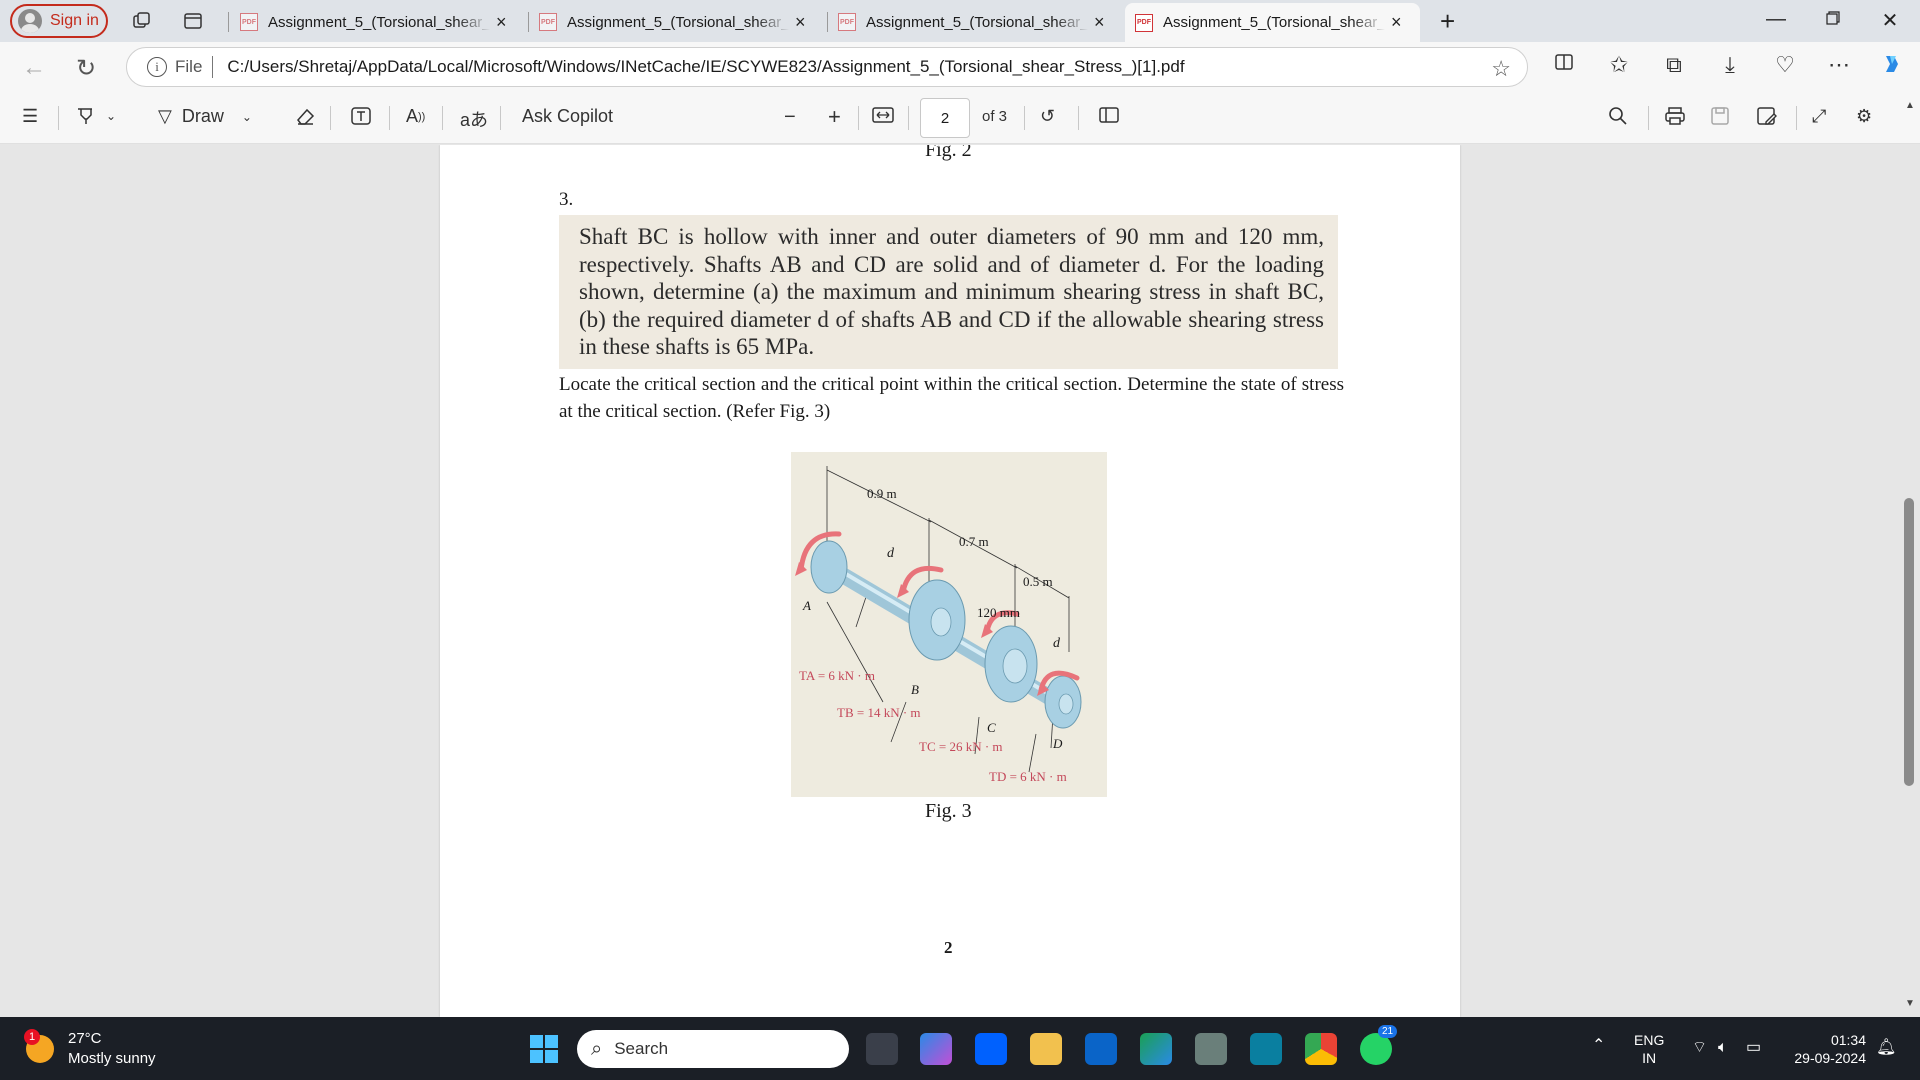 The height and width of the screenshot is (1080, 1920). Describe the element at coordinates (991, 1049) in the screenshot. I see `dropbox-icon` at that location.